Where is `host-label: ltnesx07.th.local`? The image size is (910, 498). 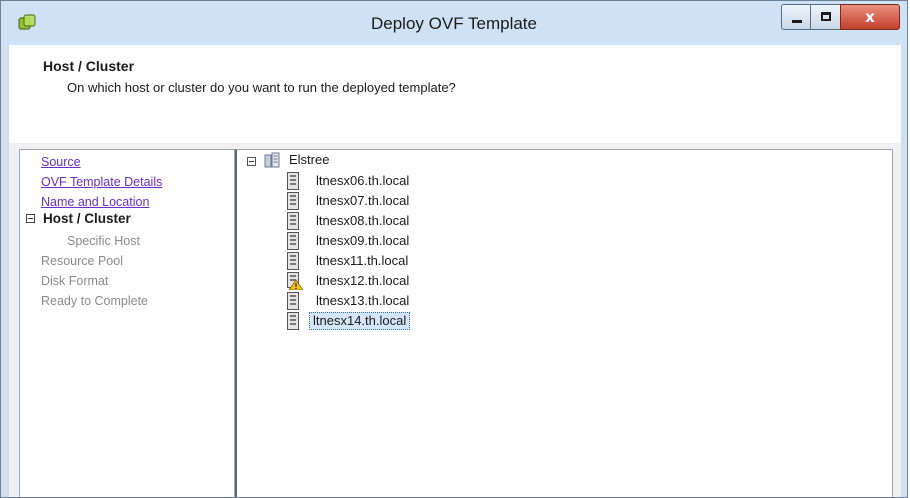 host-label: ltnesx07.th.local is located at coordinates (363, 200).